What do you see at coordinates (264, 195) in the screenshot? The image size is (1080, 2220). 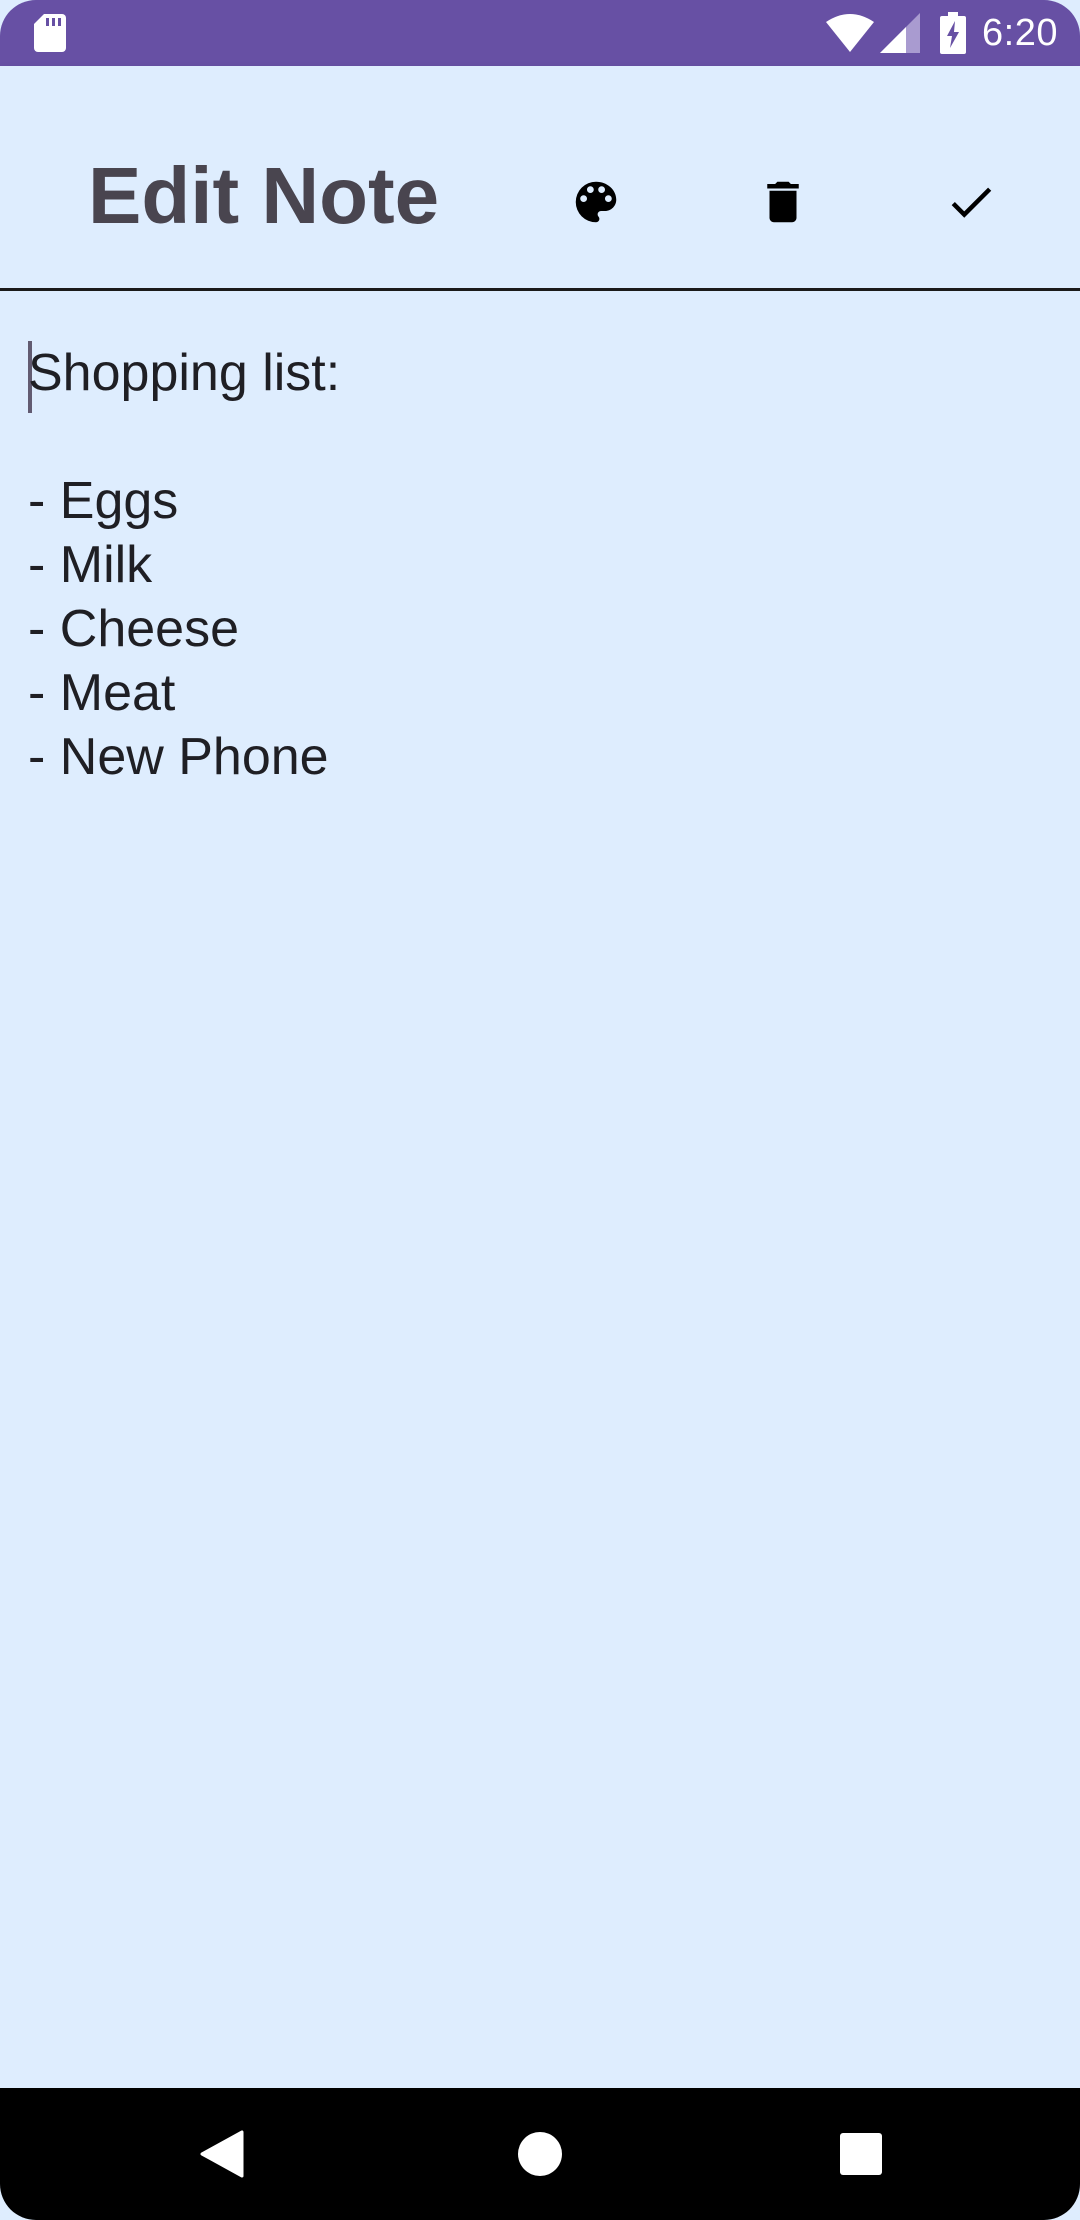 I see `page-title: Edit Note` at bounding box center [264, 195].